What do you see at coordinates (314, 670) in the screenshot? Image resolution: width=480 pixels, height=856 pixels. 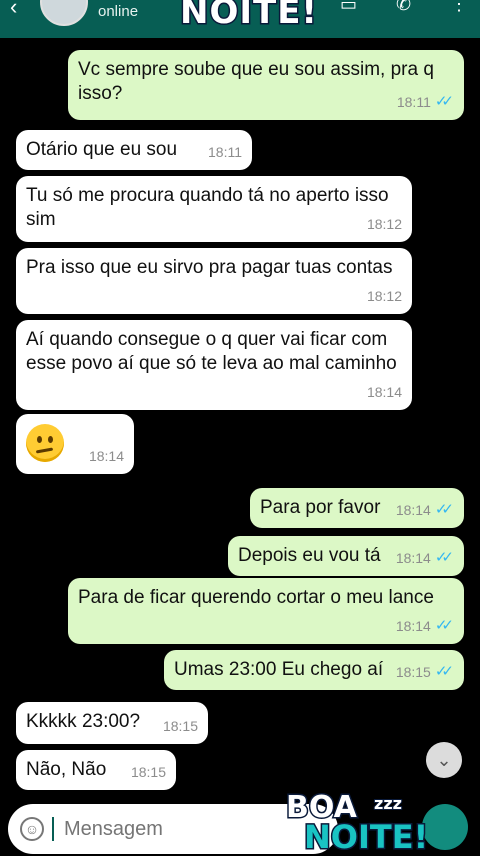 I see `message-outgoing: Umas 23:00 Eu chego aí 18:15 ✓✓` at bounding box center [314, 670].